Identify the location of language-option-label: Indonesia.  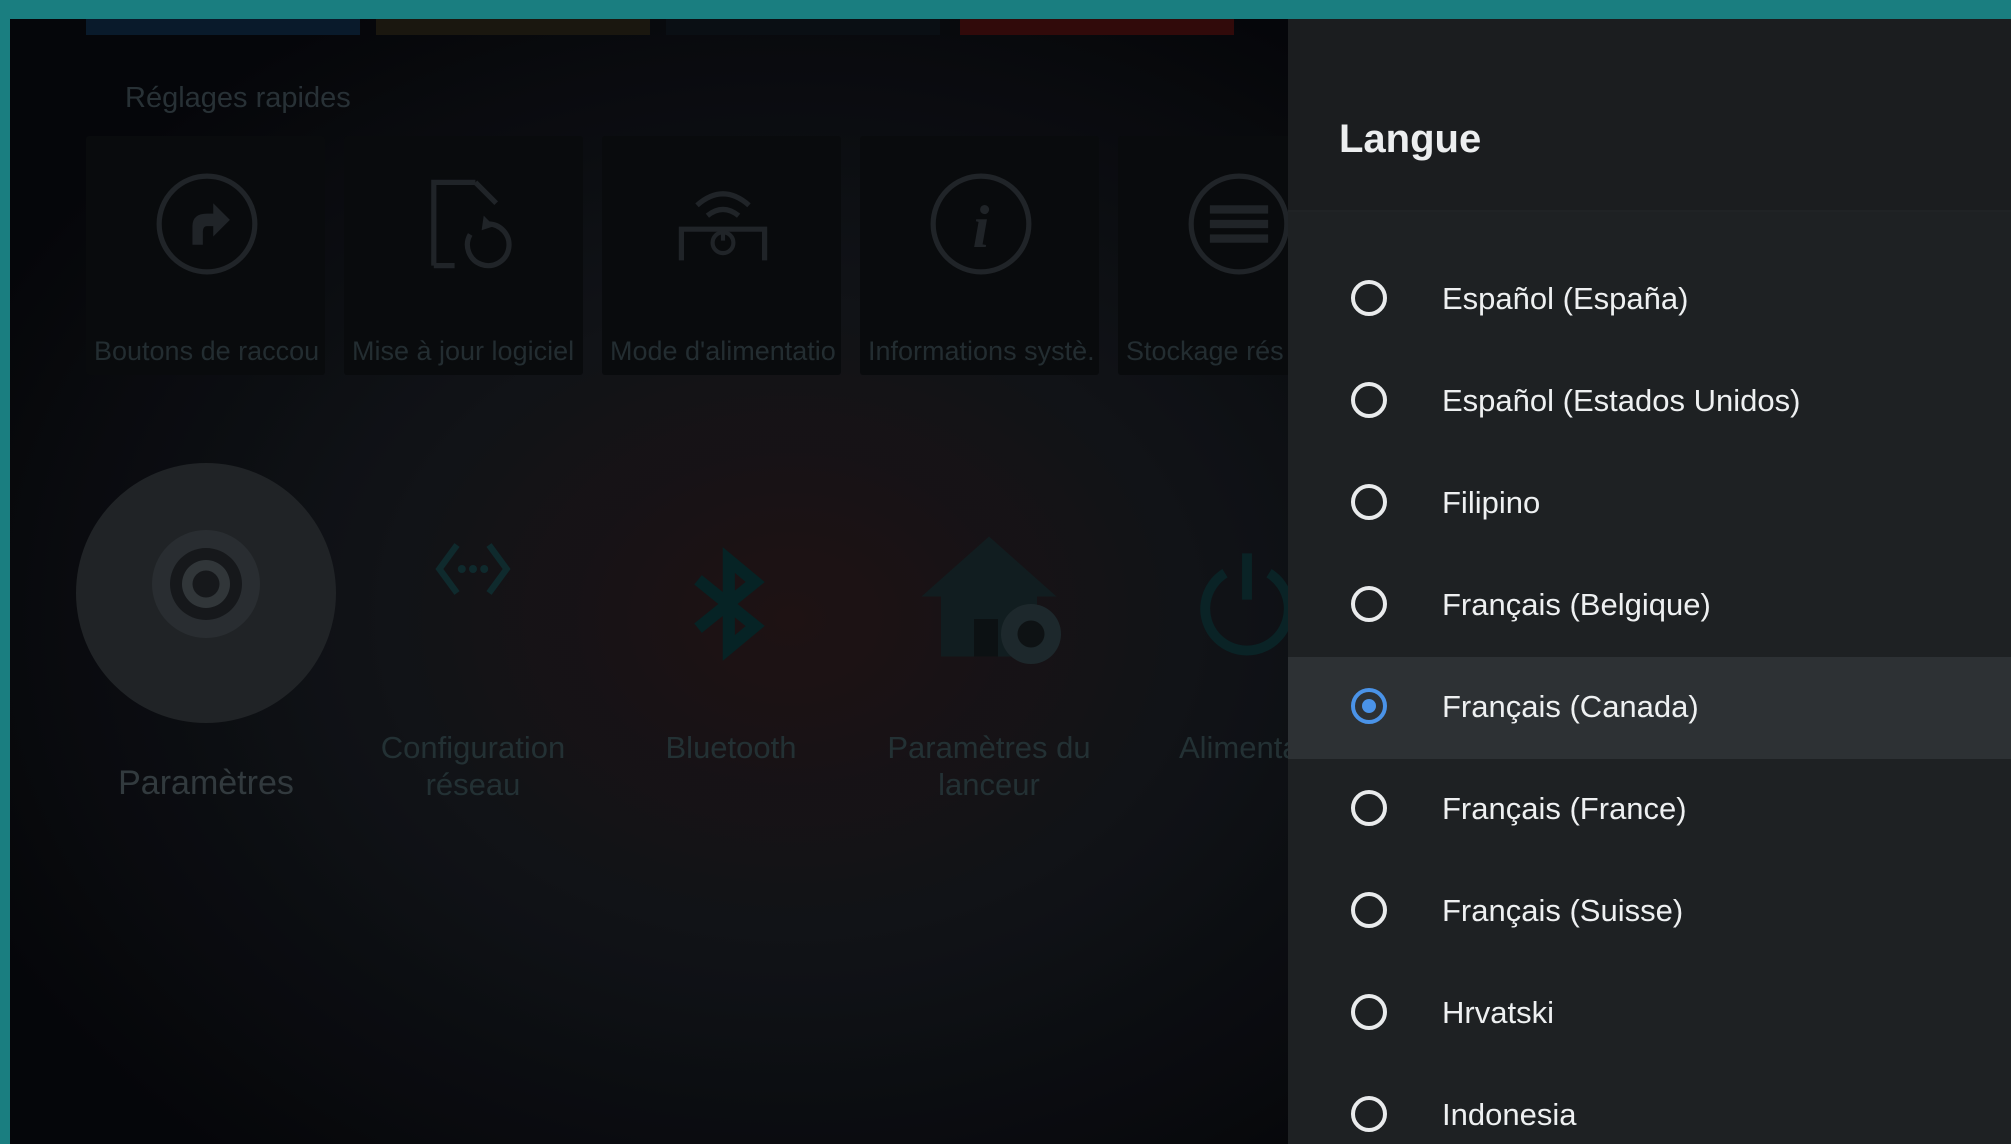
(1509, 1114).